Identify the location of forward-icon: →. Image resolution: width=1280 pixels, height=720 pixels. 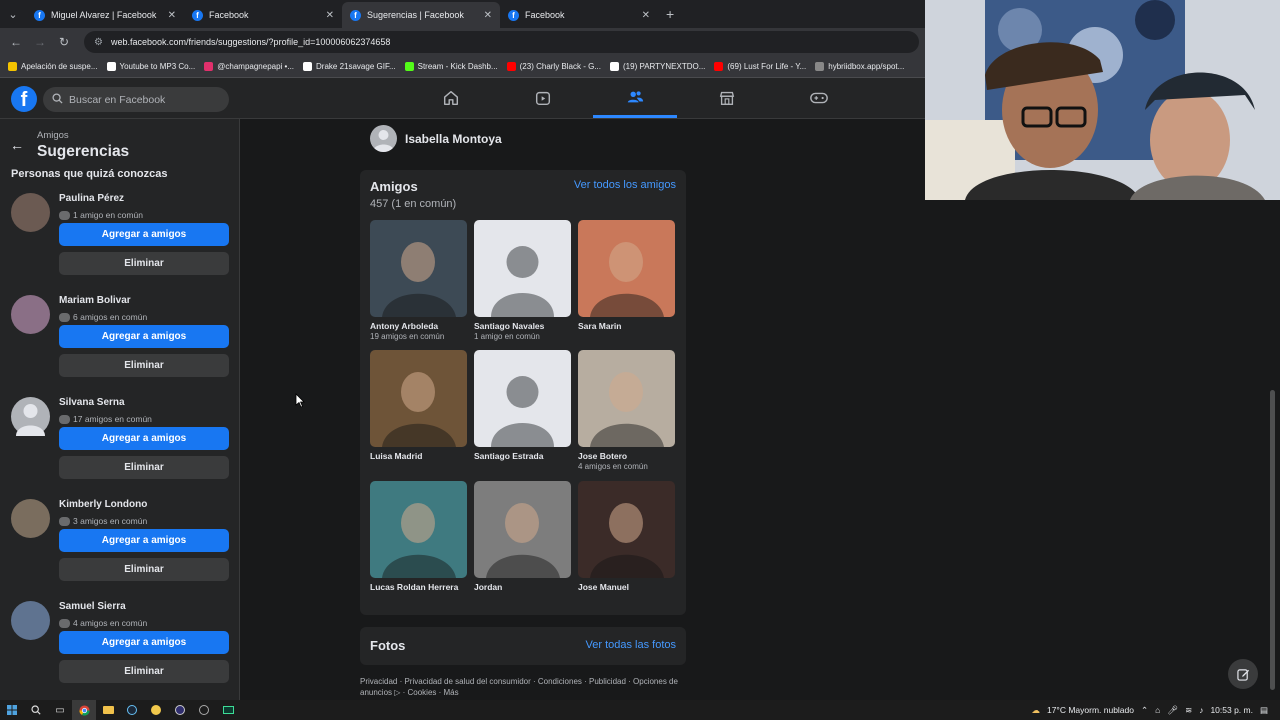
(40, 42).